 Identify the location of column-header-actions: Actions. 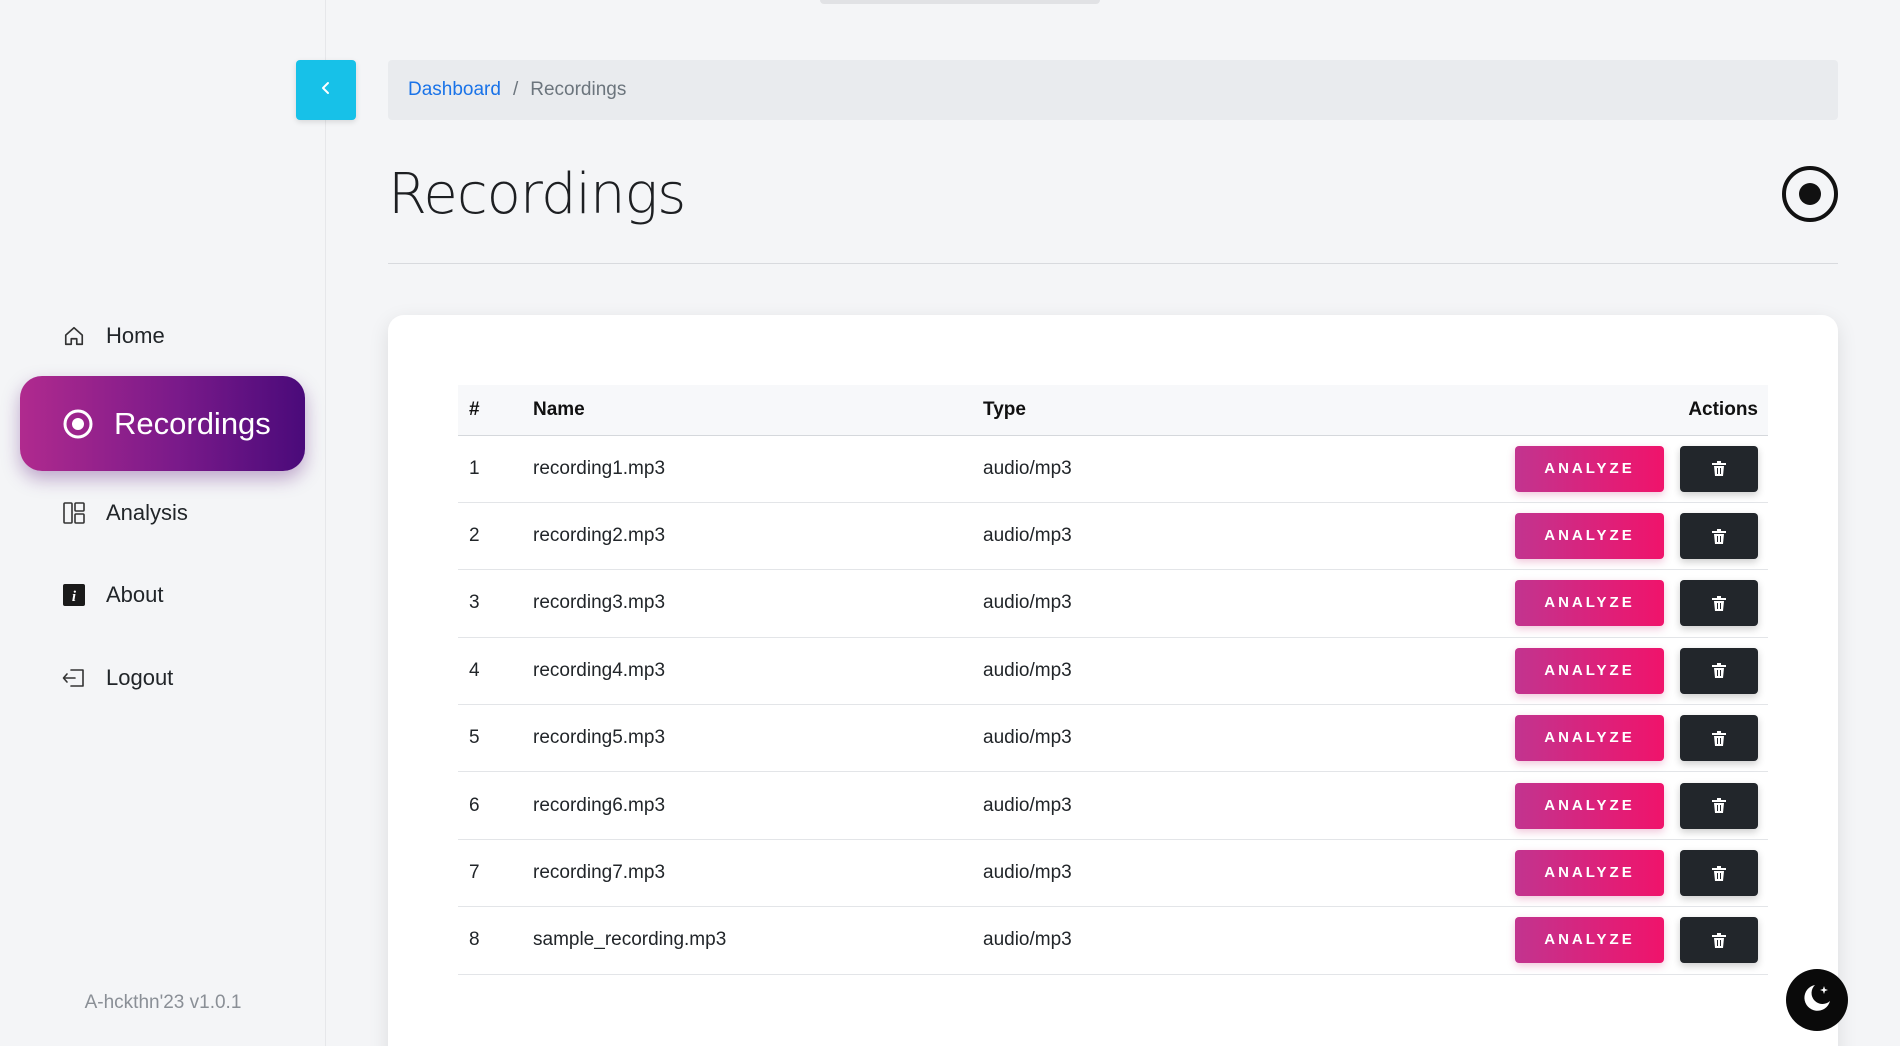
(1723, 409).